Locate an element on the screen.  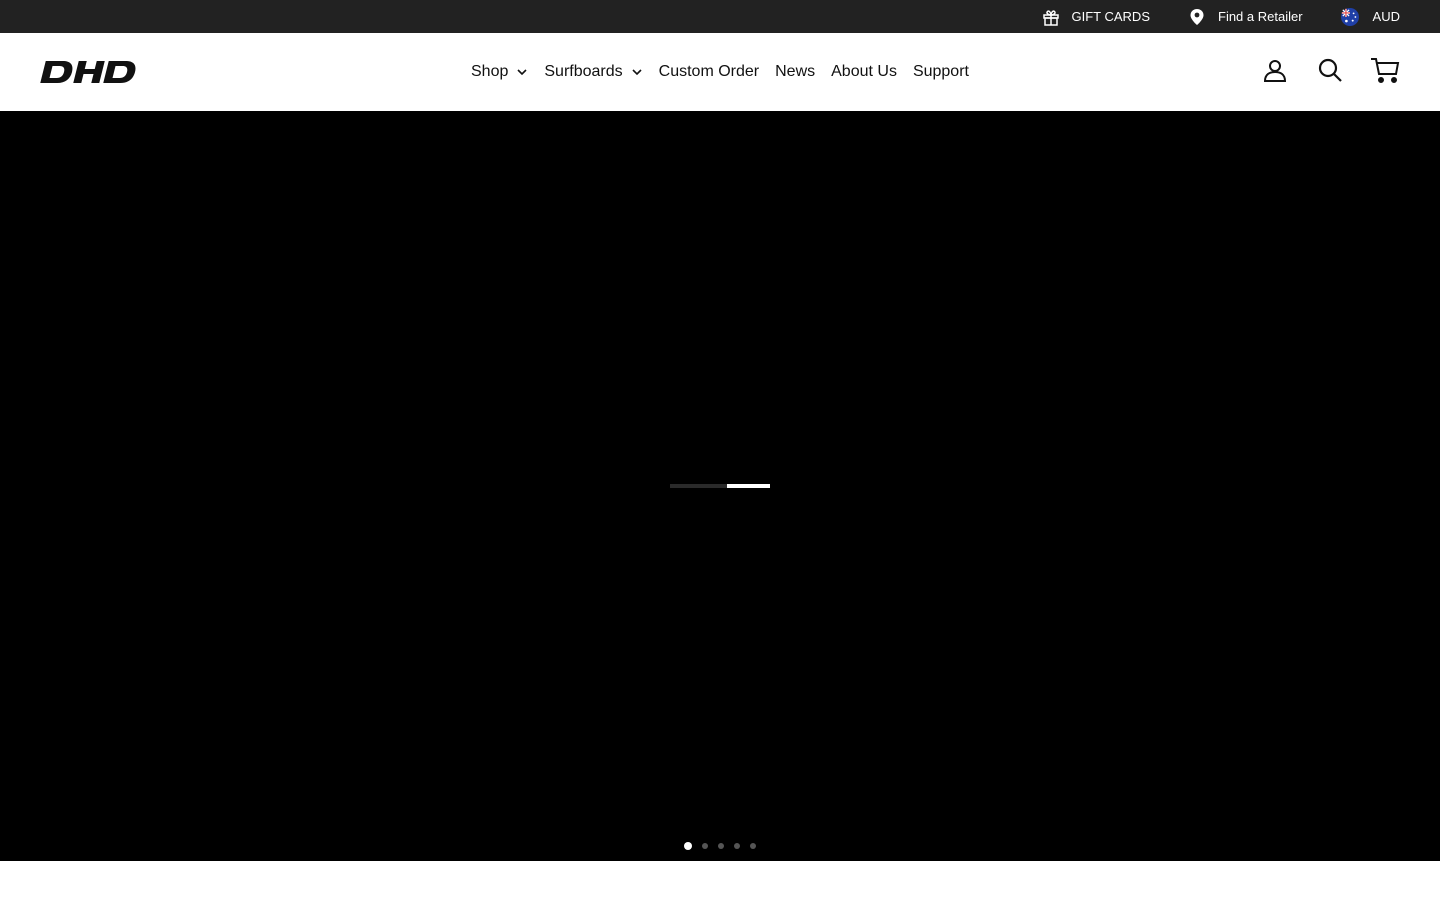
nav-news-label: News is located at coordinates (795, 71).